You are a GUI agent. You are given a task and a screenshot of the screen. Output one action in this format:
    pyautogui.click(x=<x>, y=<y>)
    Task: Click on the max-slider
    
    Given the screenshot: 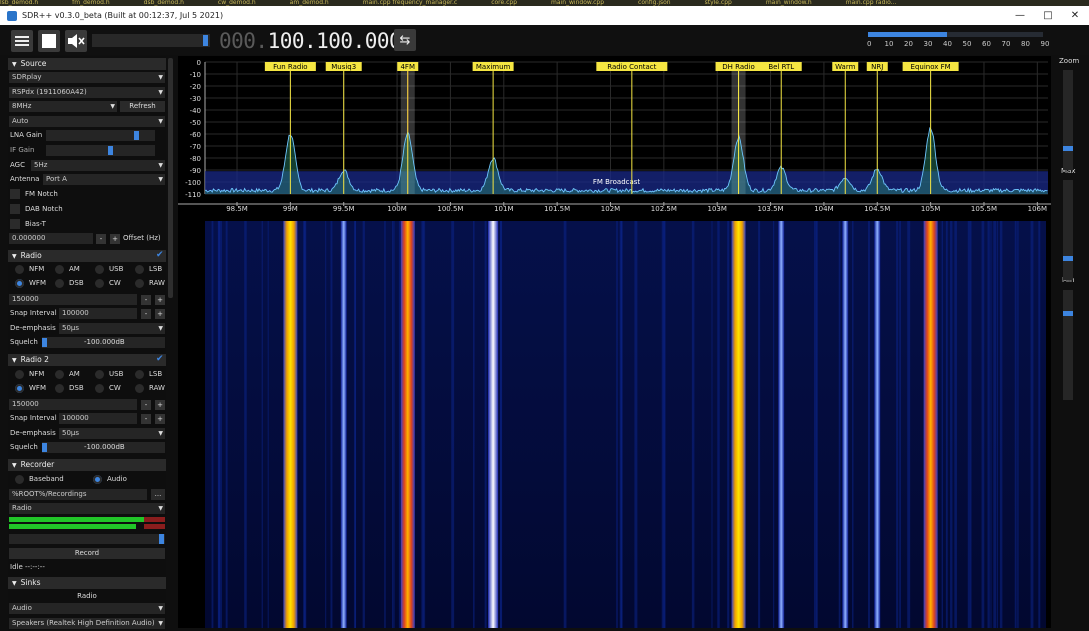 What is the action you would take?
    pyautogui.click(x=1068, y=230)
    